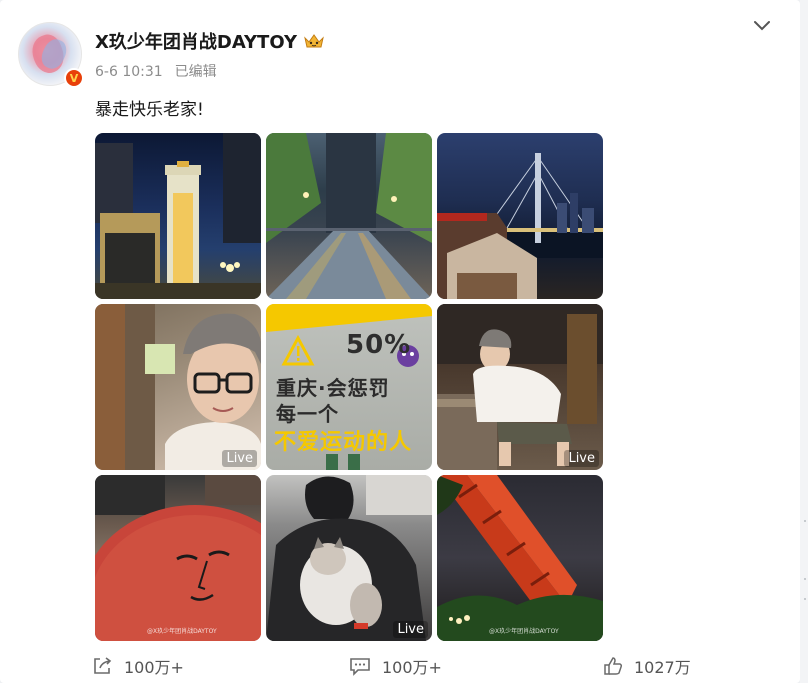 This screenshot has height=683, width=808. Describe the element at coordinates (379, 345) in the screenshot. I see `sign-percent: 50%` at that location.